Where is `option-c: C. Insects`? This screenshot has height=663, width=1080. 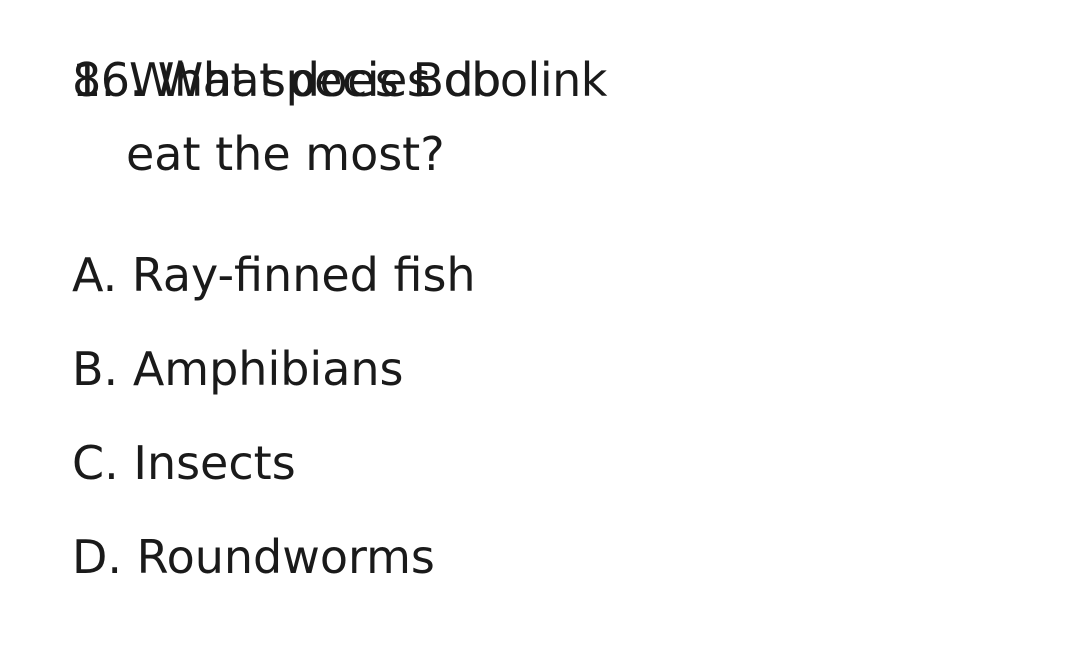 option-c: C. Insects is located at coordinates (274, 463).